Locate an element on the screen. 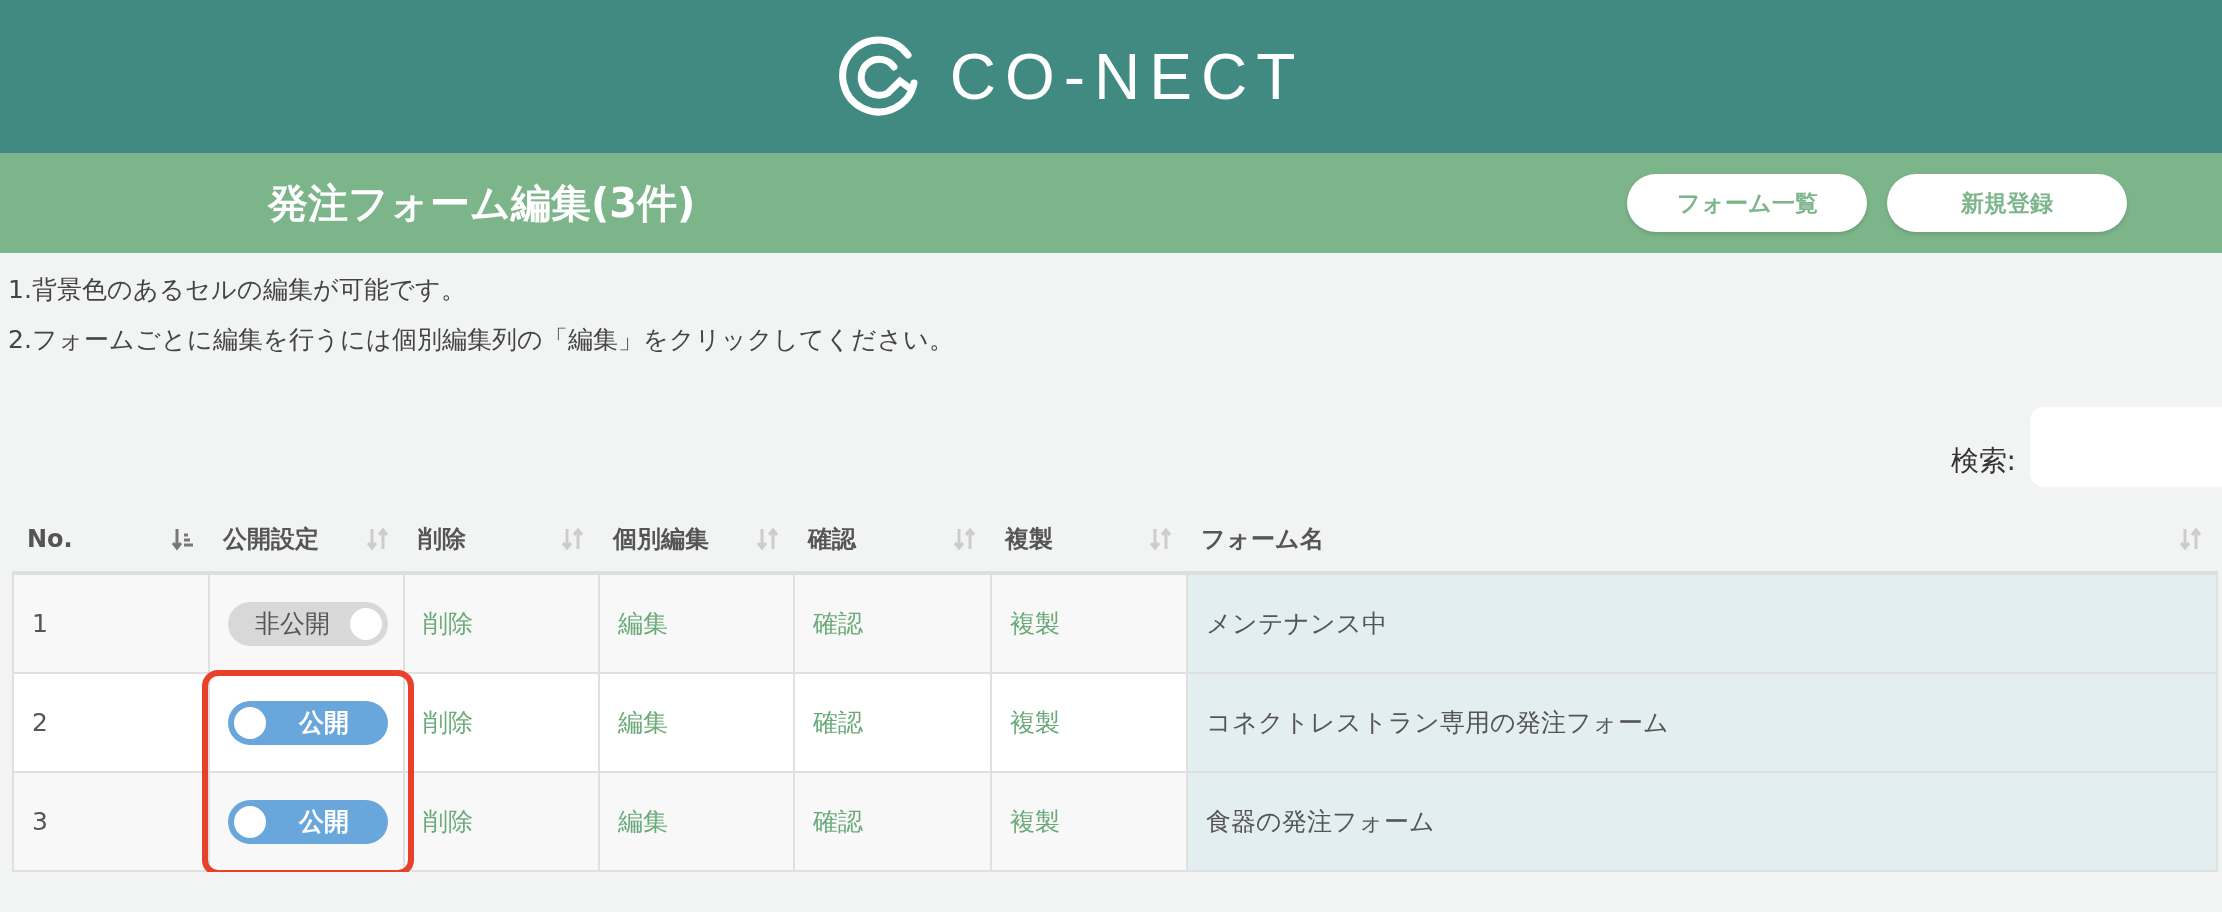 The width and height of the screenshot is (2222, 912). row-number: 1 is located at coordinates (40, 623).